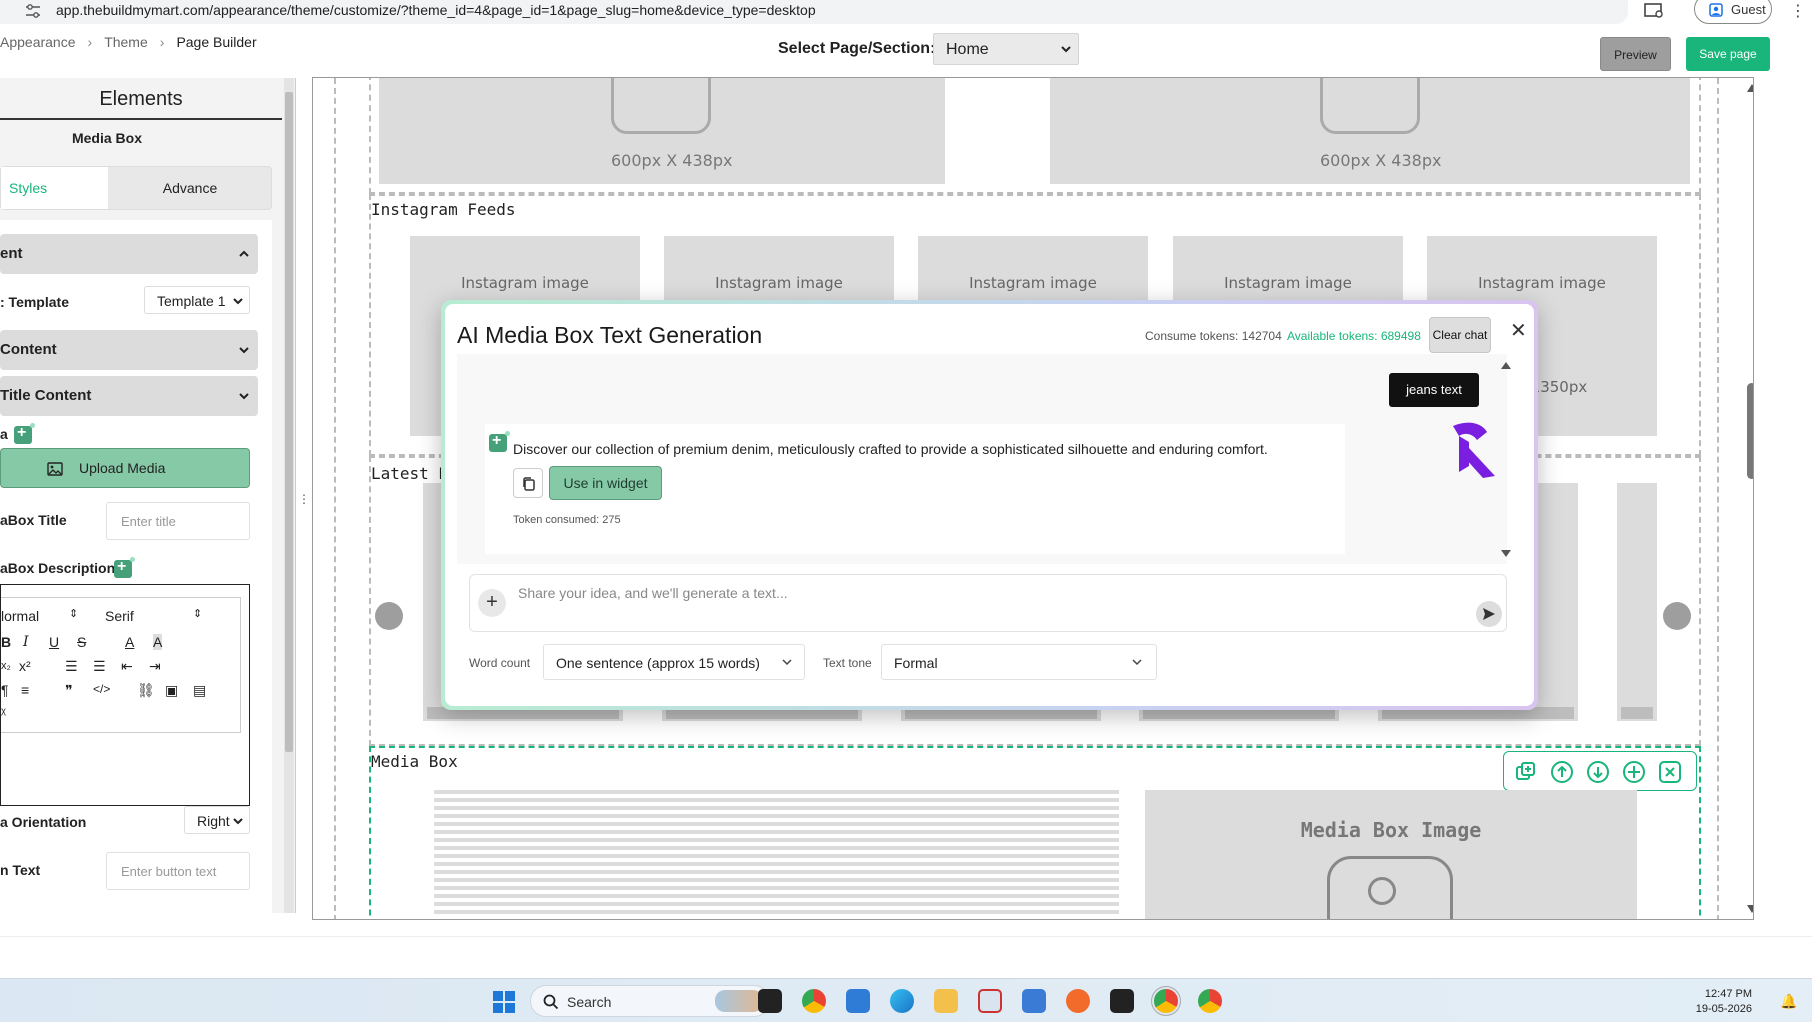 The image size is (1812, 1022). What do you see at coordinates (672, 160) in the screenshot?
I see `image-size-text: 600px X 438px` at bounding box center [672, 160].